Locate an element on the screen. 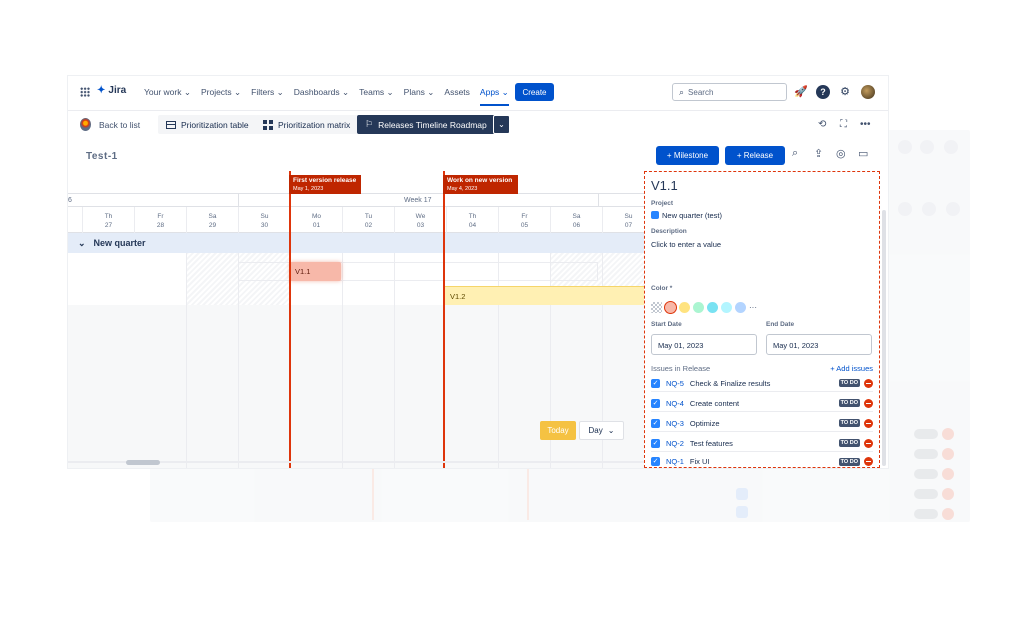 This screenshot has width=1024, height=623. tab-prioritization-matrix: Prioritization matrix is located at coordinates (307, 124).